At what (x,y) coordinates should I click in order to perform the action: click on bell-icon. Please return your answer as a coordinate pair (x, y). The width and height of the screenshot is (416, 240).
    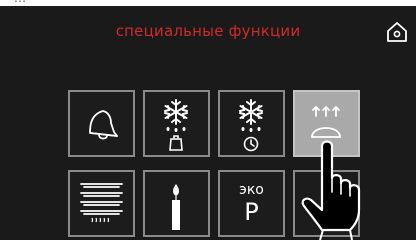
    Looking at the image, I should click on (103, 125).